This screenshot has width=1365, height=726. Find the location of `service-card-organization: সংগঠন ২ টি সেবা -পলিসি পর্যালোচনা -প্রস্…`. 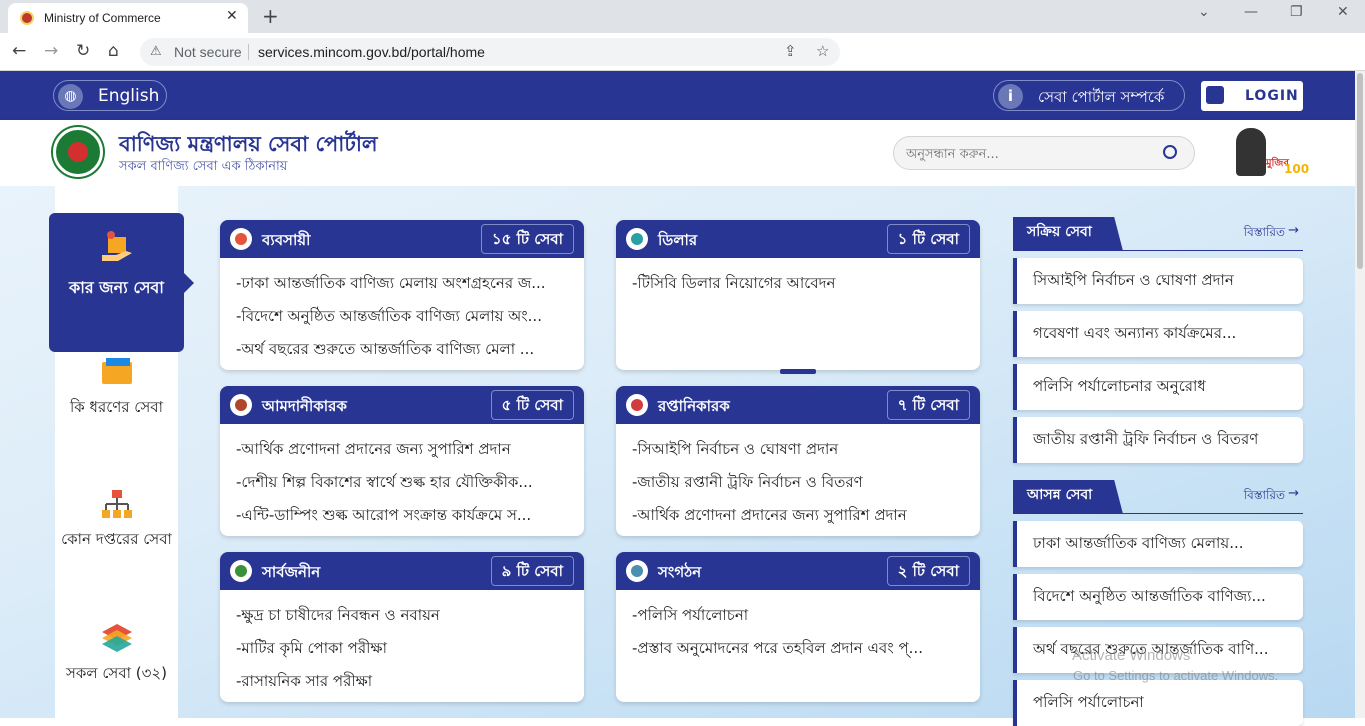

service-card-organization: সংগঠন ২ টি সেবা -পলিসি পর্যালোচনা -প্রস্… is located at coordinates (798, 627).